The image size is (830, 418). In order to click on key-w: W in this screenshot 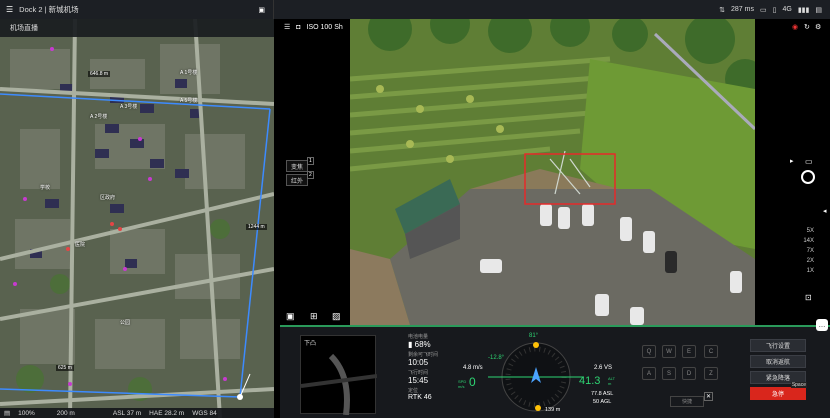, I will do `click(669, 351)`.